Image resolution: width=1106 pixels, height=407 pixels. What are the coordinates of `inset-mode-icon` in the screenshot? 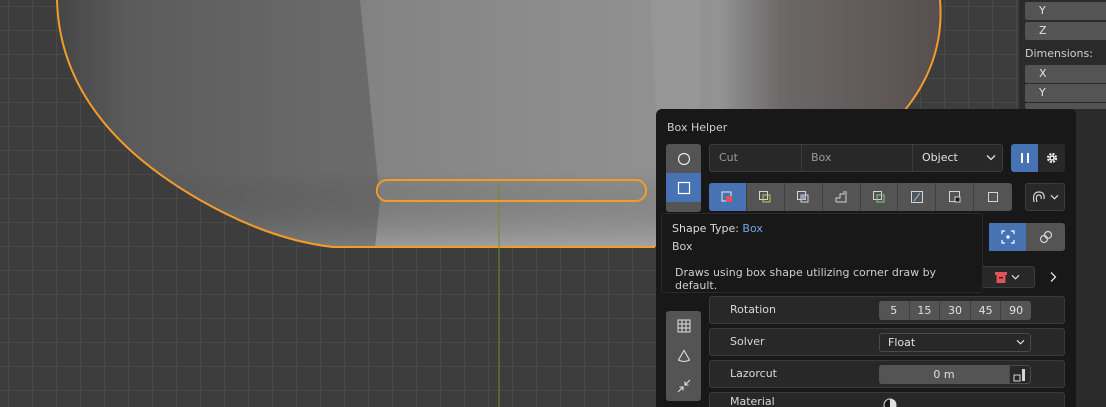 It's located at (841, 197).